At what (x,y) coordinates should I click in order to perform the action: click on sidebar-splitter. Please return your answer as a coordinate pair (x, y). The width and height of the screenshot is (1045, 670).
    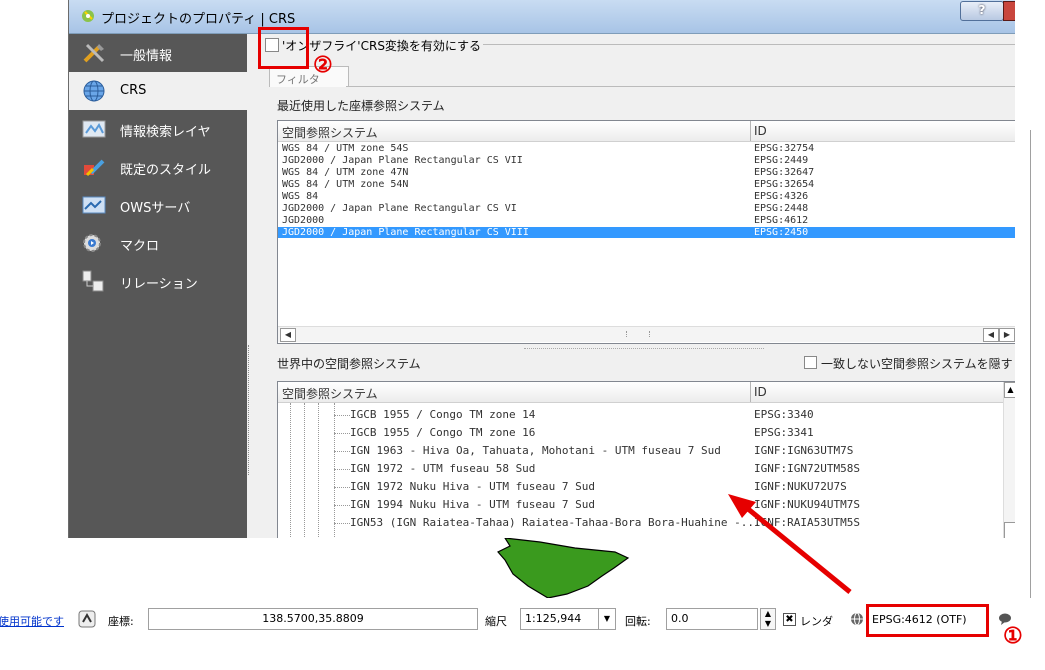
    Looking at the image, I should click on (249, 410).